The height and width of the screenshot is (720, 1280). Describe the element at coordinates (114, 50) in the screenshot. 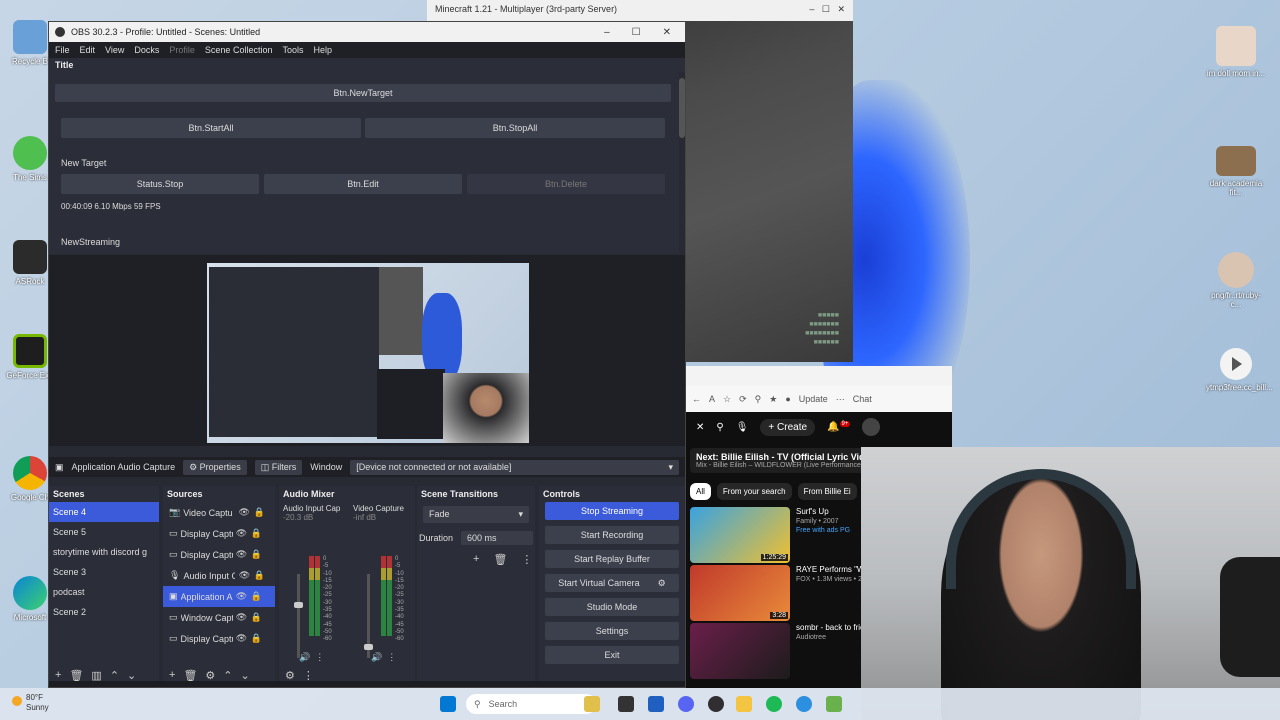

I see `menu-view: View` at that location.